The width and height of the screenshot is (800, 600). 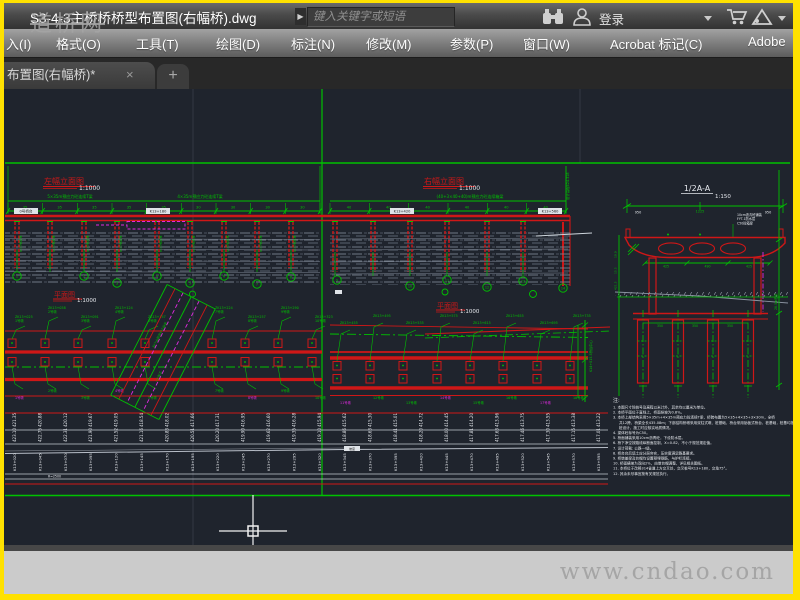 I want to click on bottom-band: www.cndao.com, so click(x=398, y=572).